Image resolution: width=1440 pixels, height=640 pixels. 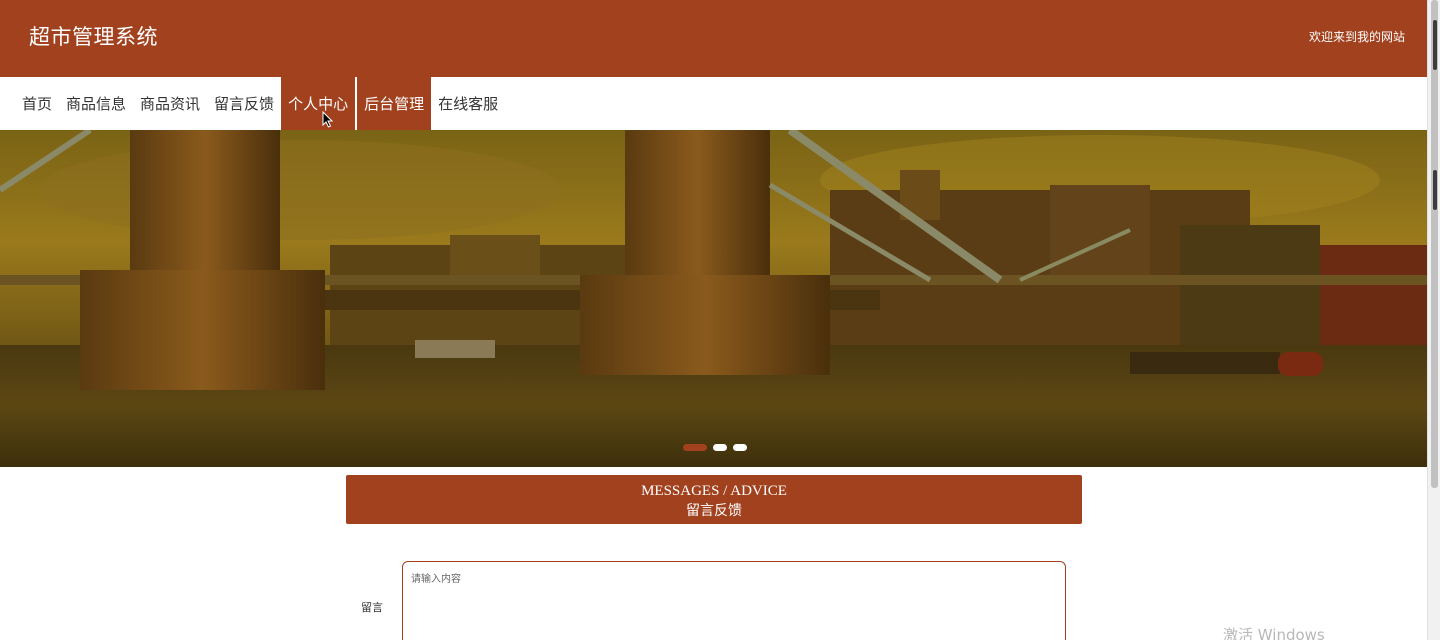 I want to click on messages-title-bar: MESSAGES / ADVICE 留言反馈, so click(x=714, y=499).